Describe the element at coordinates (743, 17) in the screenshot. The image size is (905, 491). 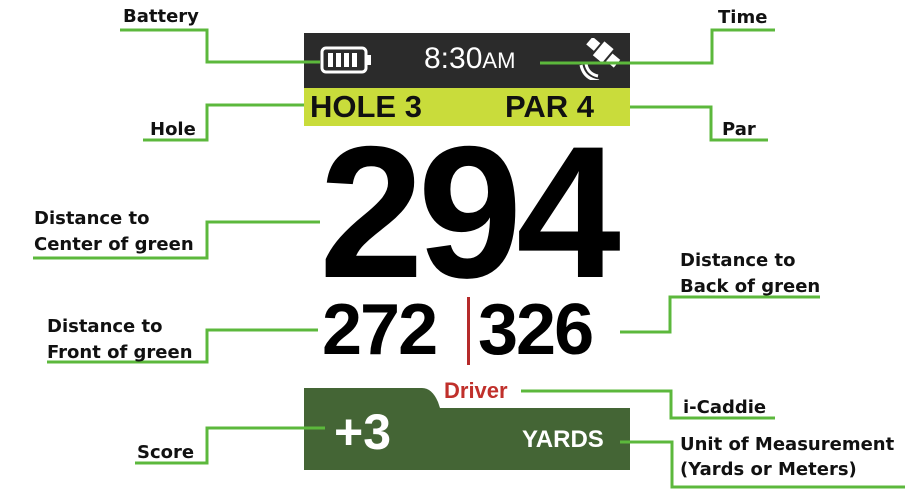
I see `time-callout: Time` at that location.